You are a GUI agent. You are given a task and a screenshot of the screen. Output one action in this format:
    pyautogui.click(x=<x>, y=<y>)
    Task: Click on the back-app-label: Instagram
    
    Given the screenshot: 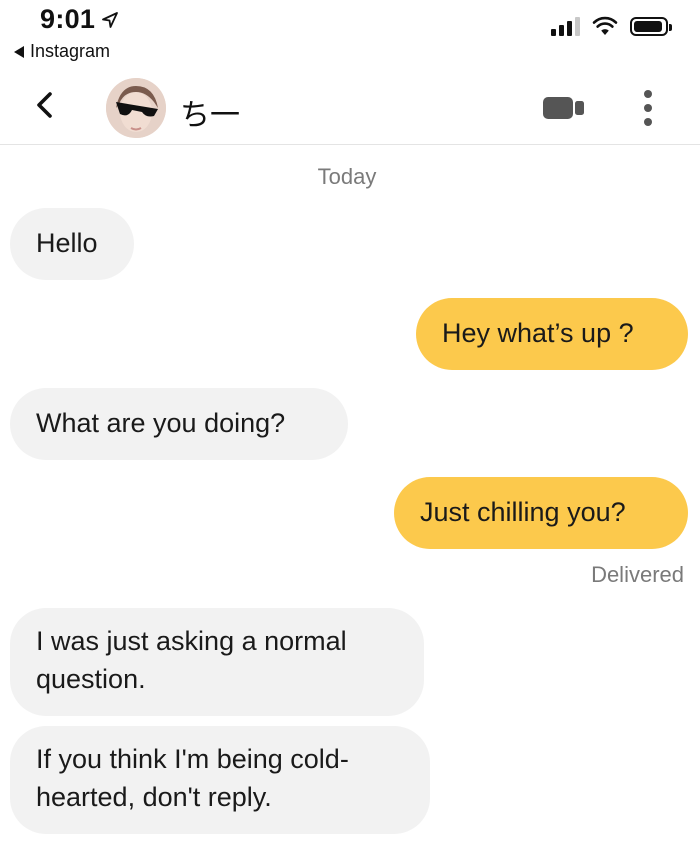 What is the action you would take?
    pyautogui.click(x=70, y=51)
    